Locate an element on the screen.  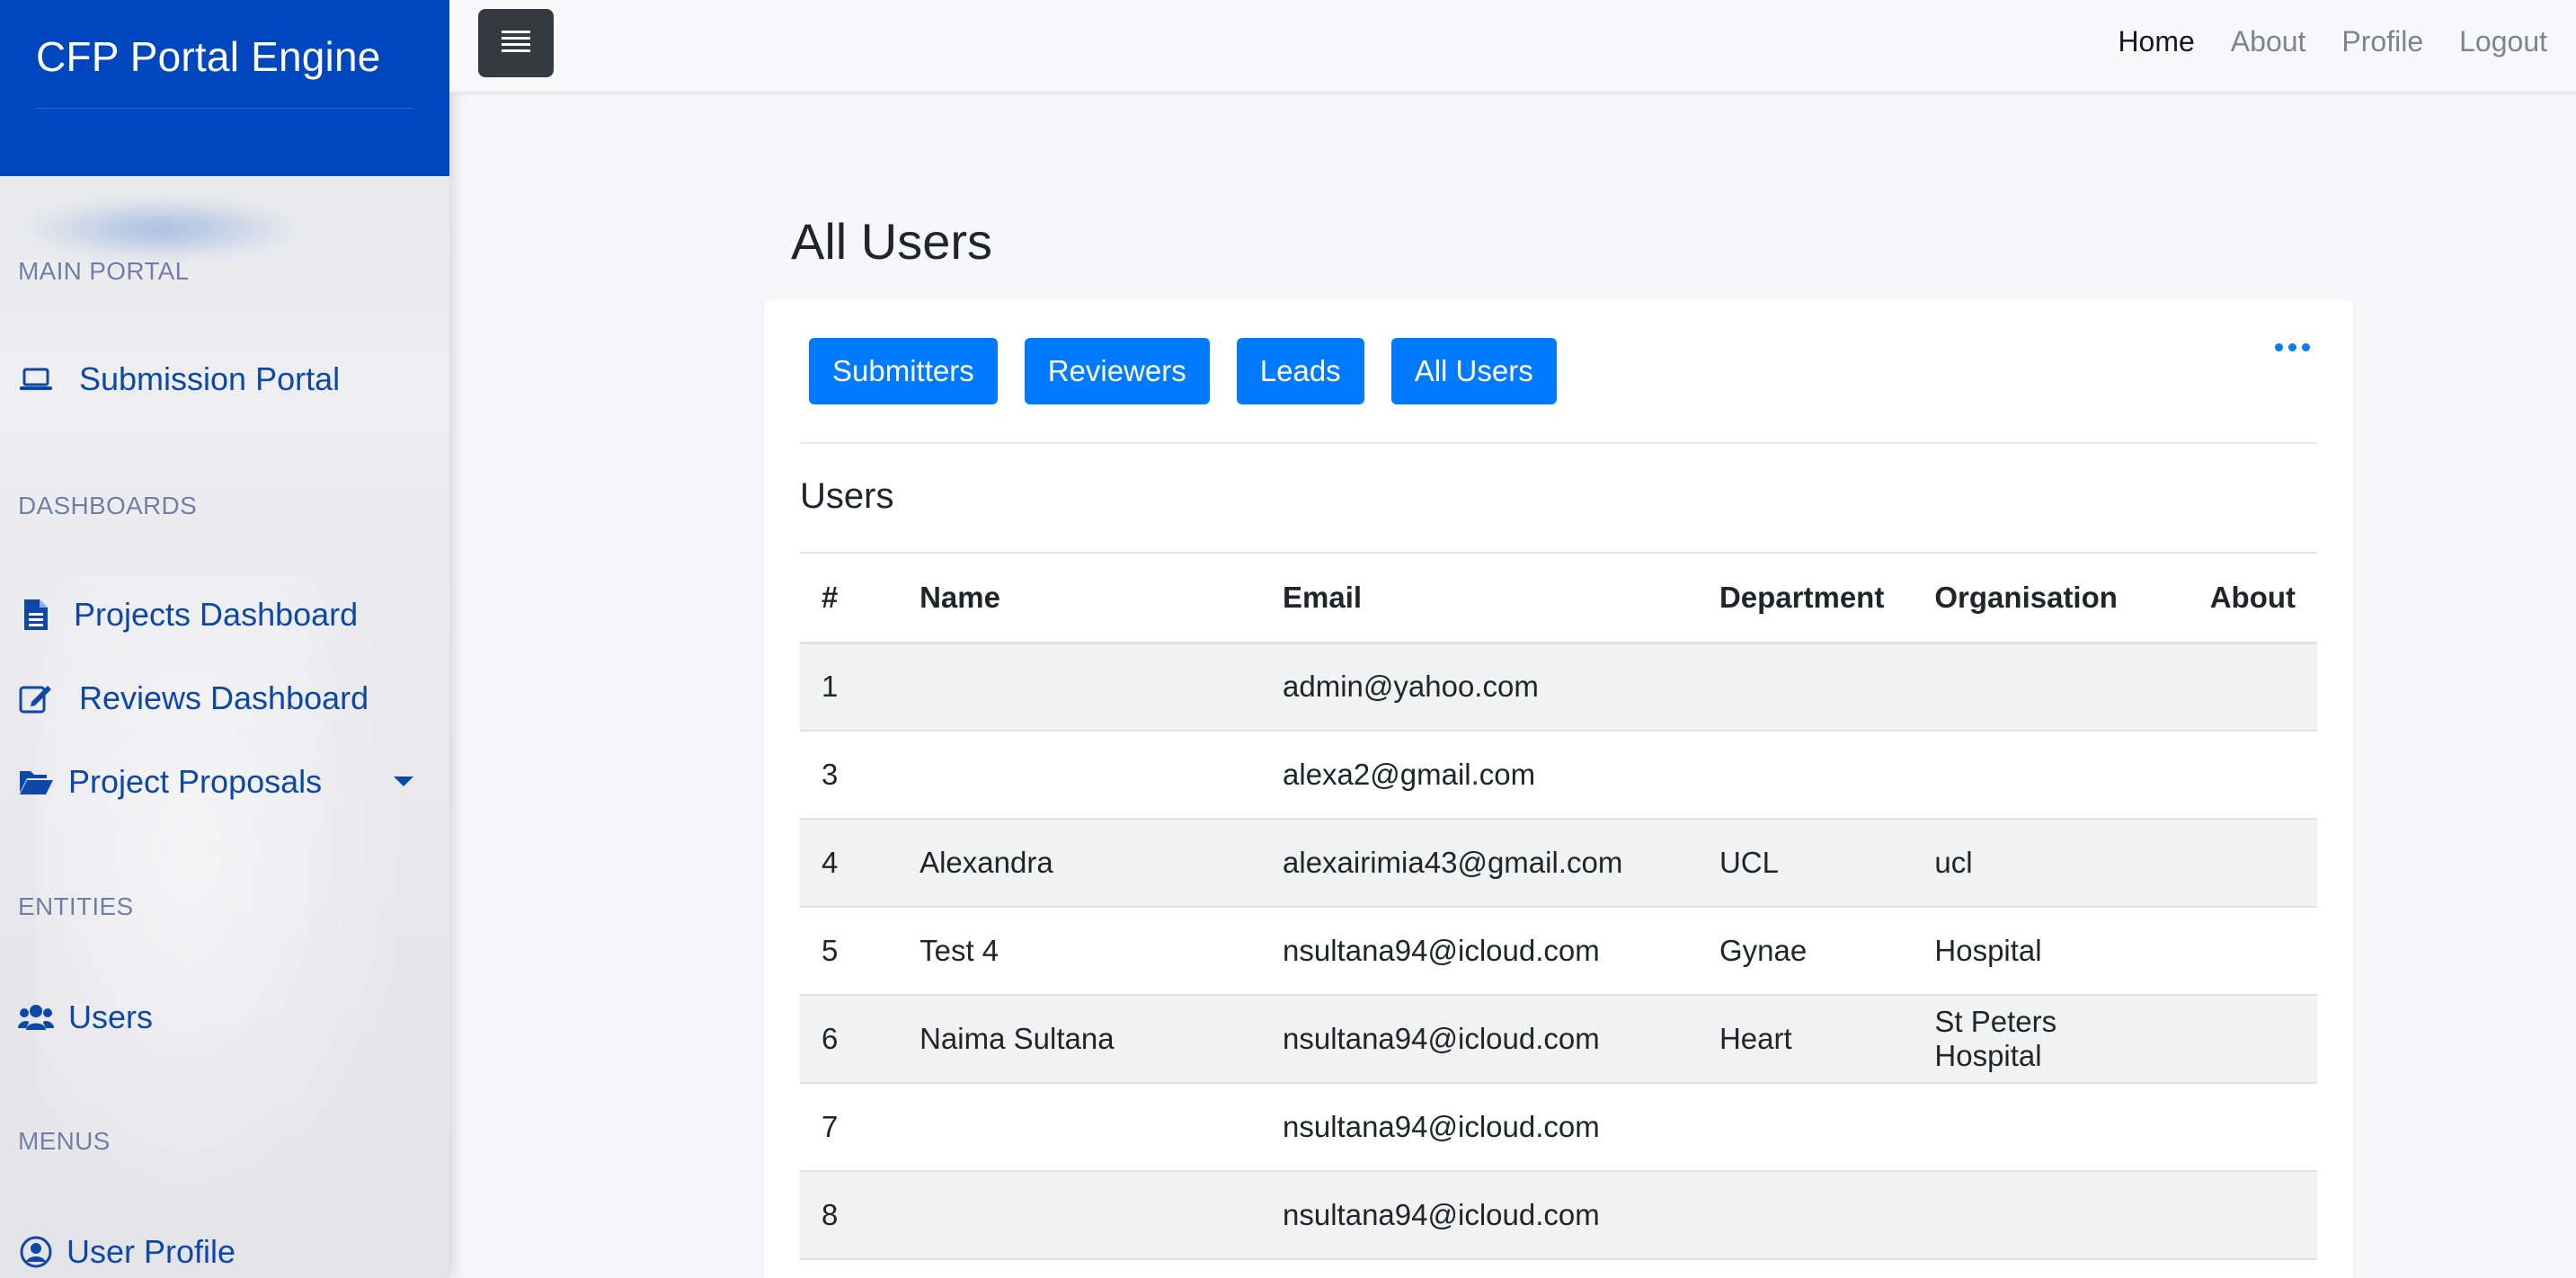
leads-button: Leads is located at coordinates (1300, 371).